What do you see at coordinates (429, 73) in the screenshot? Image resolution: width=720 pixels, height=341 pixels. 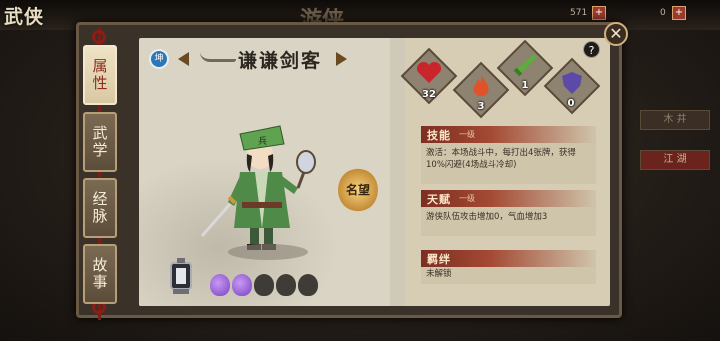 I see `heart-icon` at bounding box center [429, 73].